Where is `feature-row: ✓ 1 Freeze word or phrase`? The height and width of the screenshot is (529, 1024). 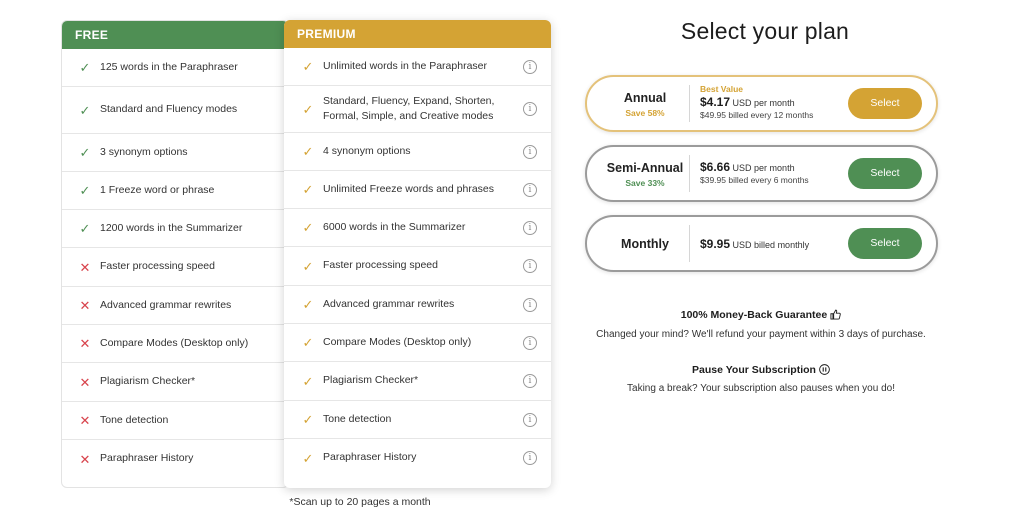
feature-row: ✓ 1 Freeze word or phrase is located at coordinates (175, 191).